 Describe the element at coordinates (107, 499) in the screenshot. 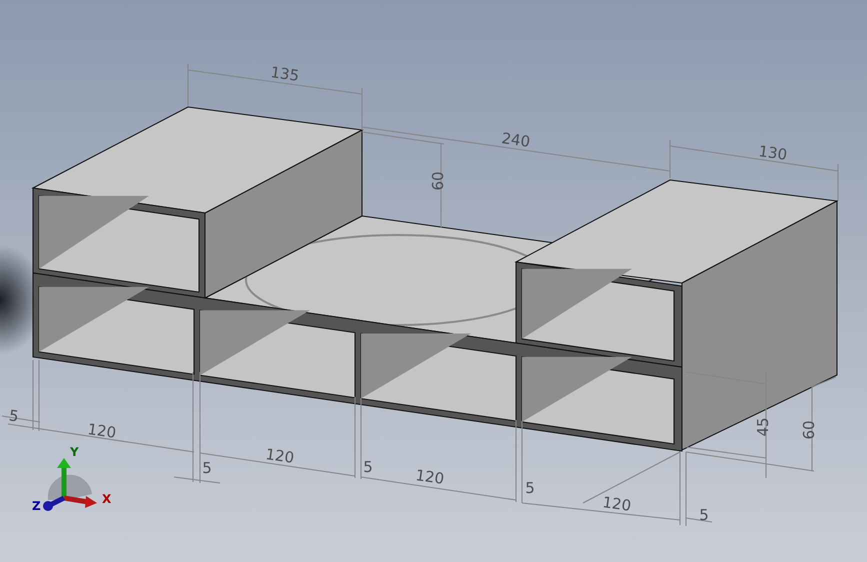

I see `axis-label: X` at that location.